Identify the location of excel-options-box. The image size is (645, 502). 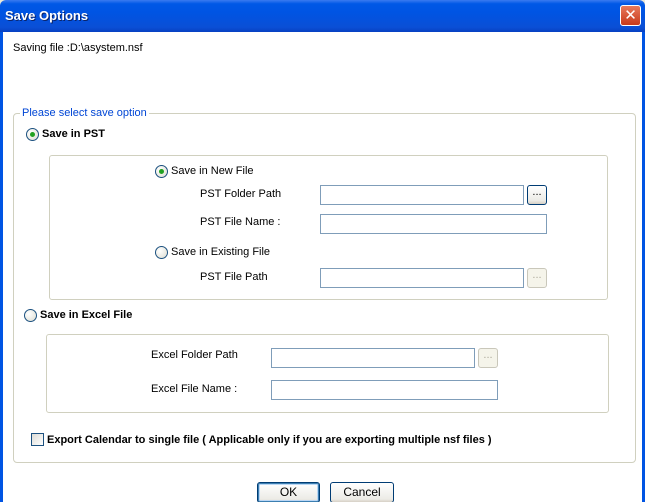
(327, 373).